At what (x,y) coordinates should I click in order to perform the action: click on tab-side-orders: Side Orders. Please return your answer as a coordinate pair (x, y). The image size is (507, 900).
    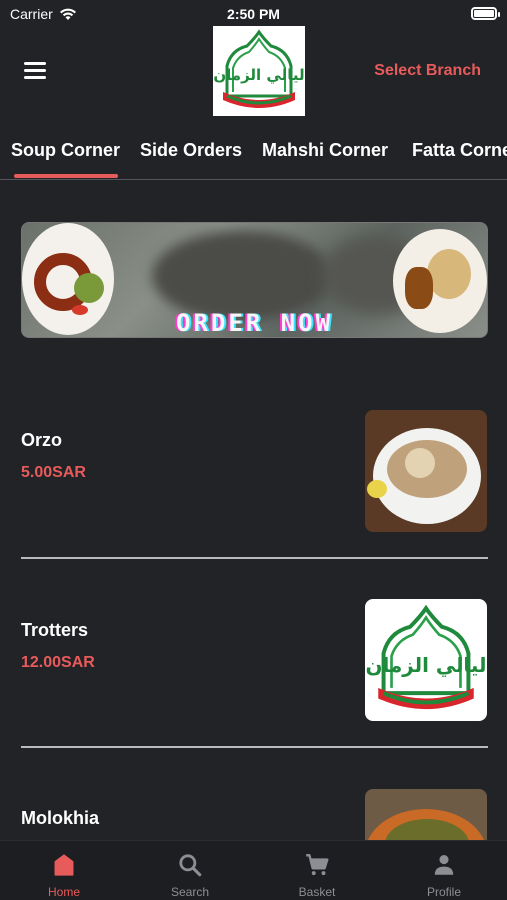
    Looking at the image, I should click on (191, 150).